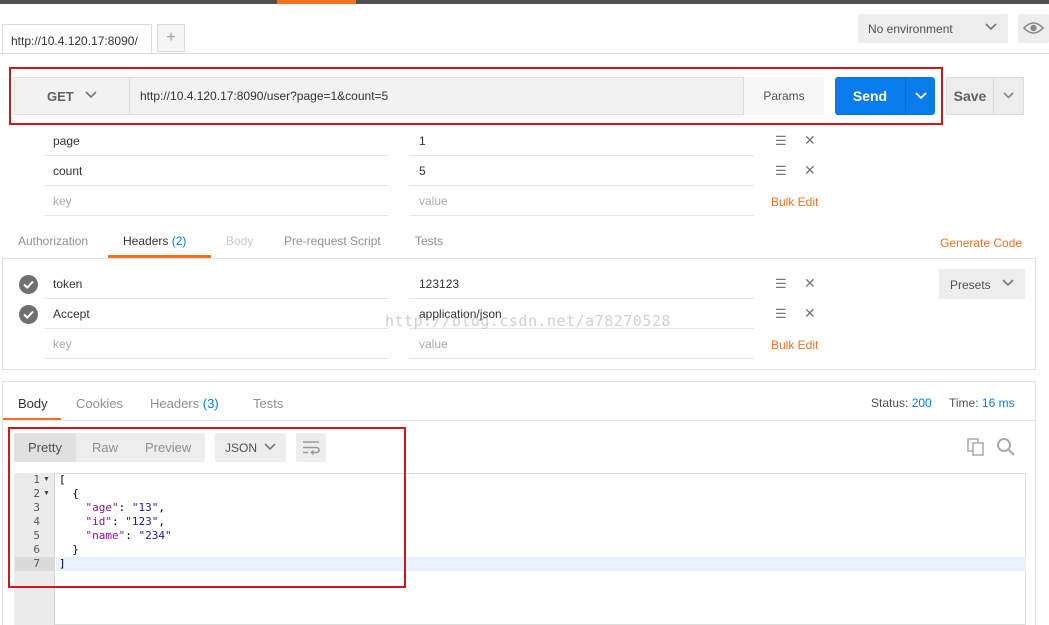 Image resolution: width=1049 pixels, height=625 pixels. Describe the element at coordinates (910, 29) in the screenshot. I see `environment-selected: No environment` at that location.